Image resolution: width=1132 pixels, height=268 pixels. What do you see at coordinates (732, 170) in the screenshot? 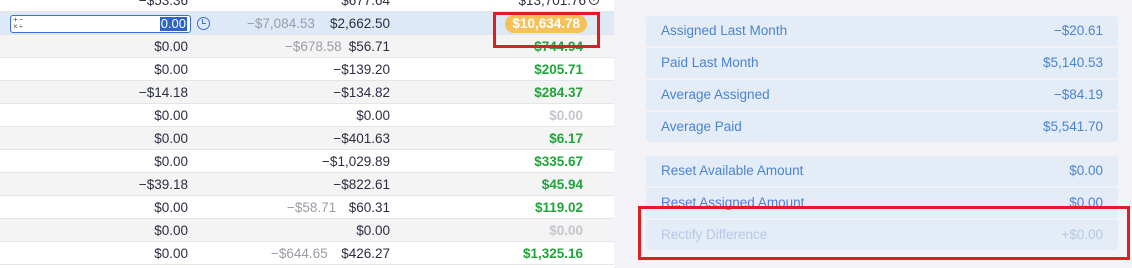
I see `action-label: Reset Available Amount` at bounding box center [732, 170].